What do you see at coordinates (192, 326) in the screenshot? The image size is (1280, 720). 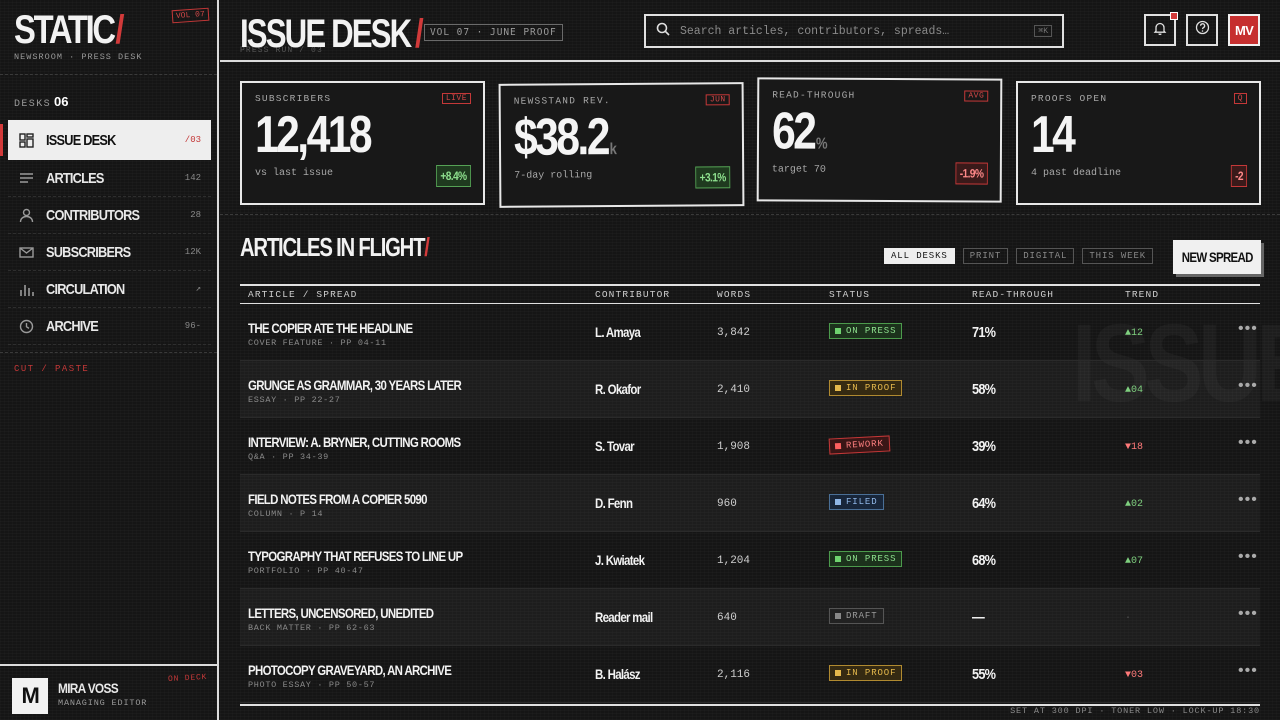 I see `sidebar-item-count: 96-` at bounding box center [192, 326].